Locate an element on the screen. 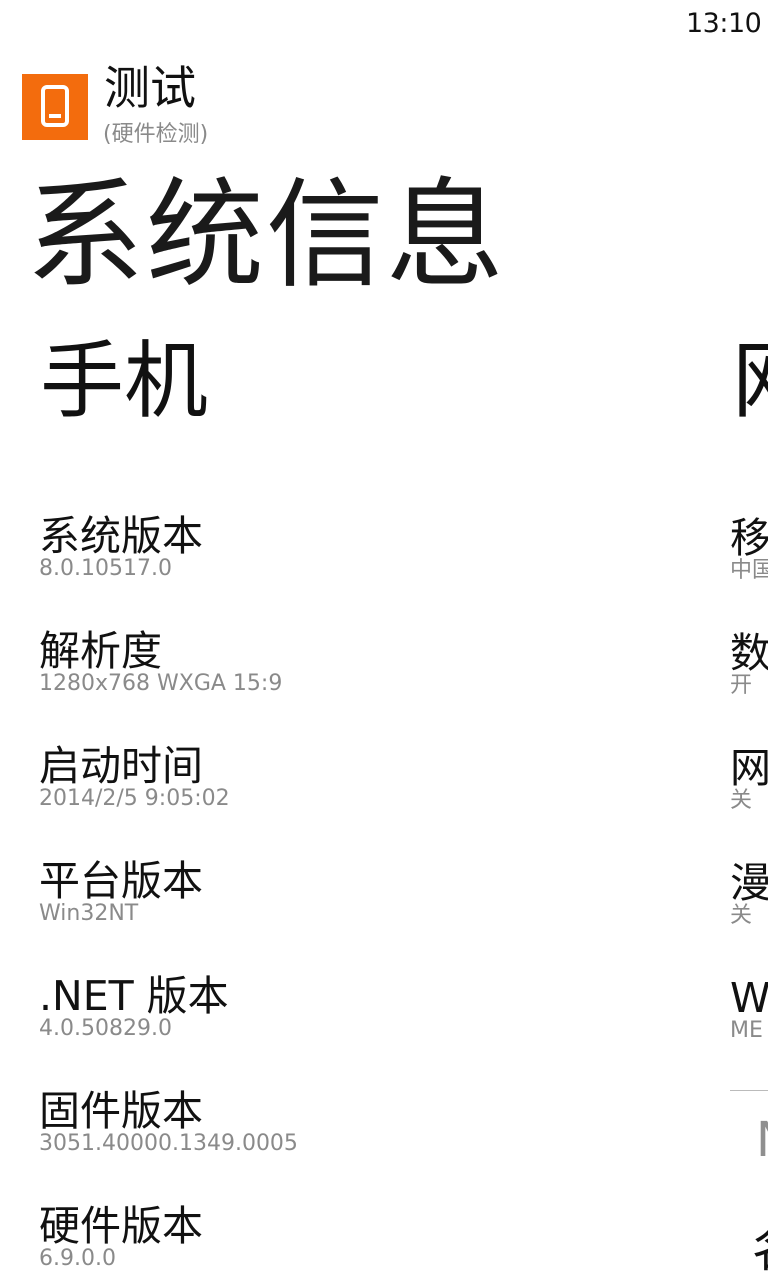 Image resolution: width=768 pixels, height=1280 pixels. phone-icon is located at coordinates (55, 106).